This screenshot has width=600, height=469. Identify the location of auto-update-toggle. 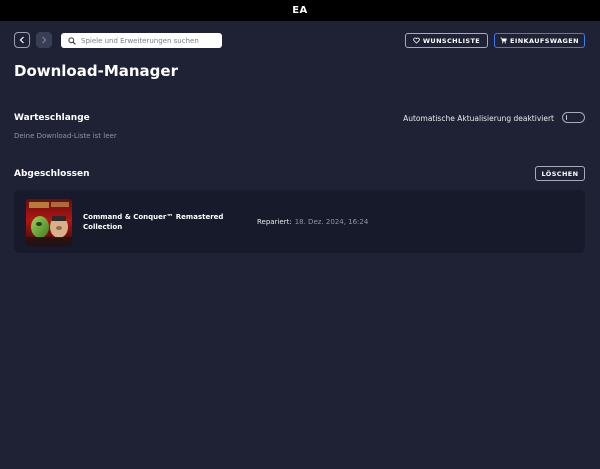
(573, 117).